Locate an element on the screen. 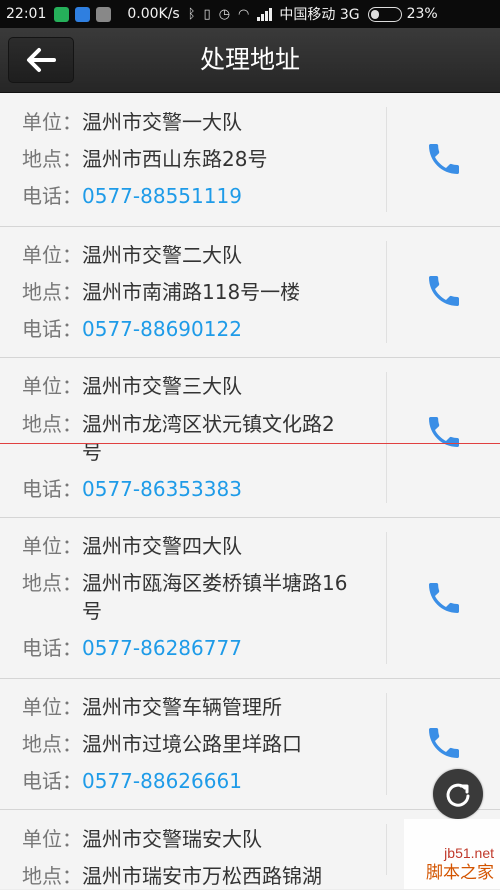  phone-row: 电话： 0577-86286777 is located at coordinates (197, 648).